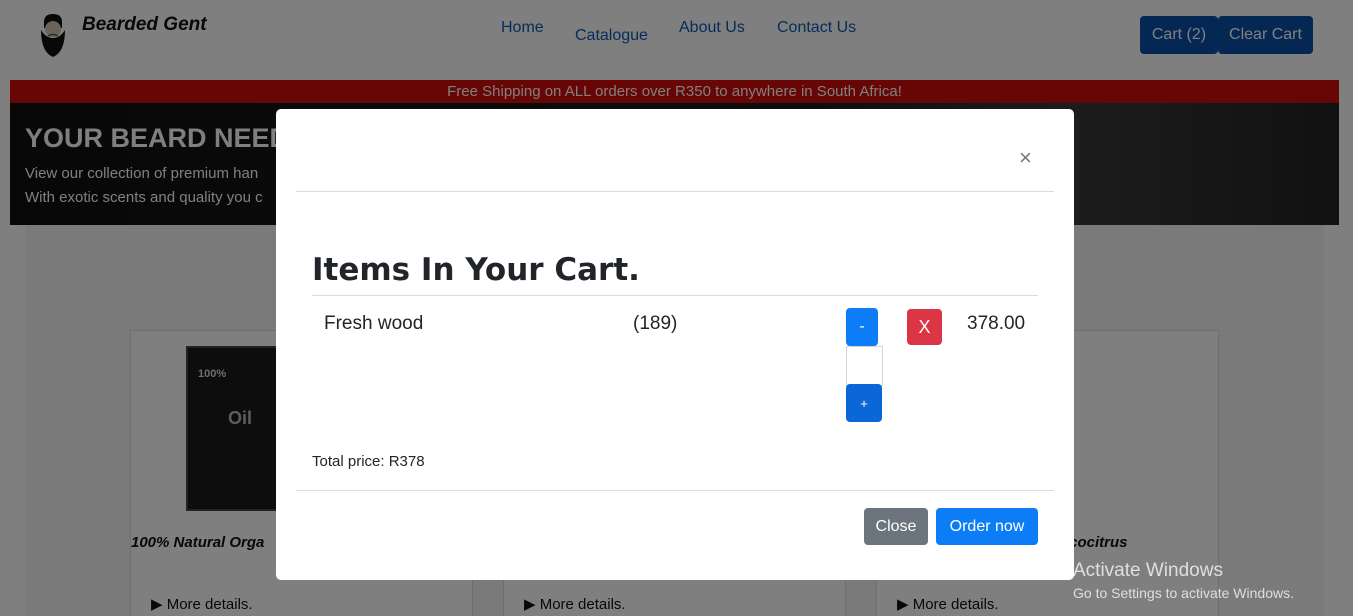 This screenshot has height=616, width=1353. I want to click on activate-windows-title: Activate Windows, so click(1148, 570).